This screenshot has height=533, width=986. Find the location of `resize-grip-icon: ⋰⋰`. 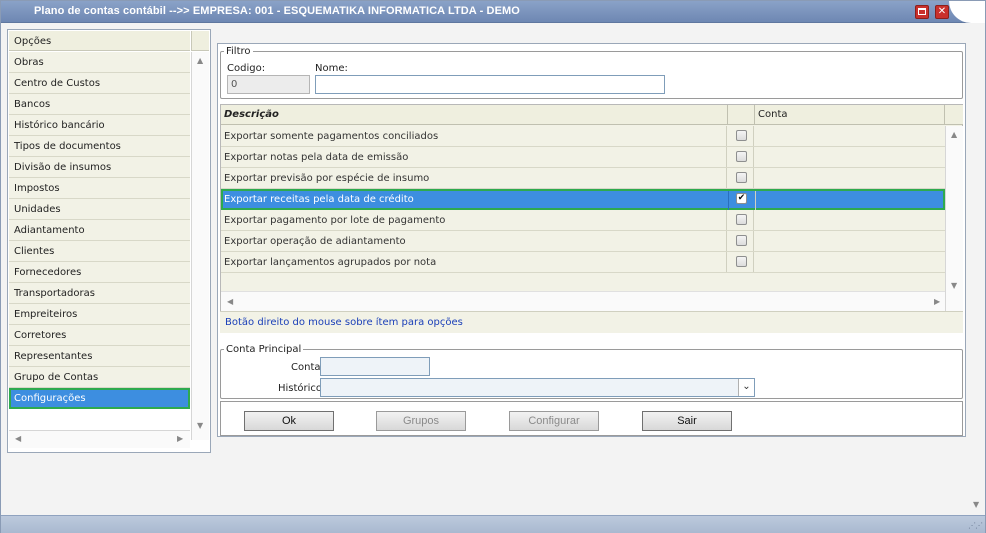

resize-grip-icon: ⋰⋰ is located at coordinates (975, 525).